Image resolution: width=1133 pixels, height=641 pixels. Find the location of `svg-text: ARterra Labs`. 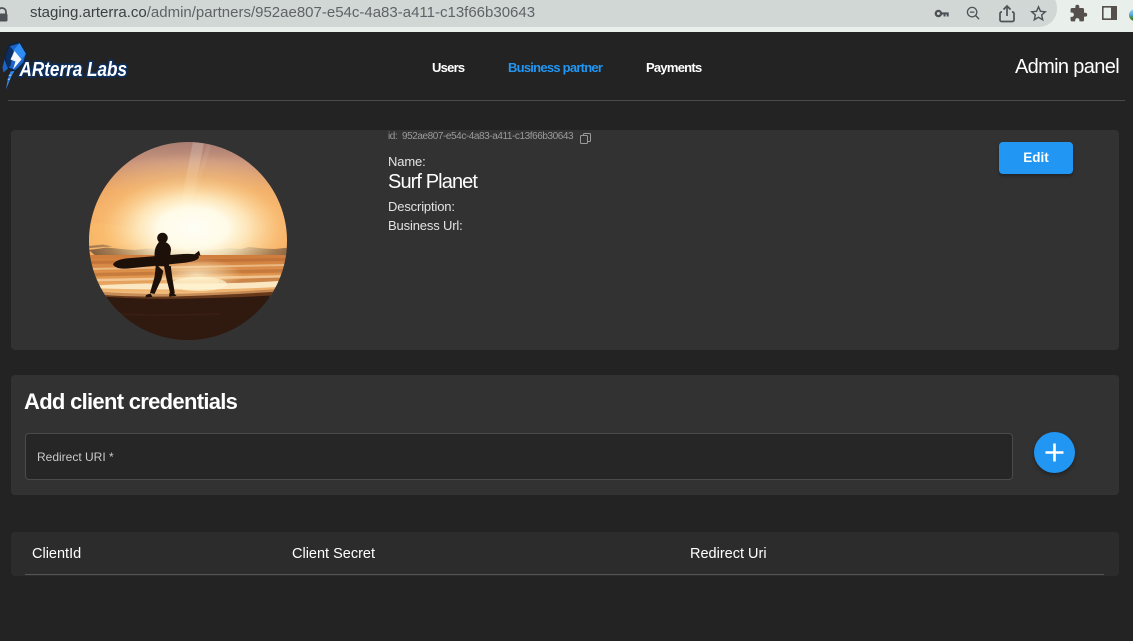

svg-text: ARterra Labs is located at coordinates (73, 70).